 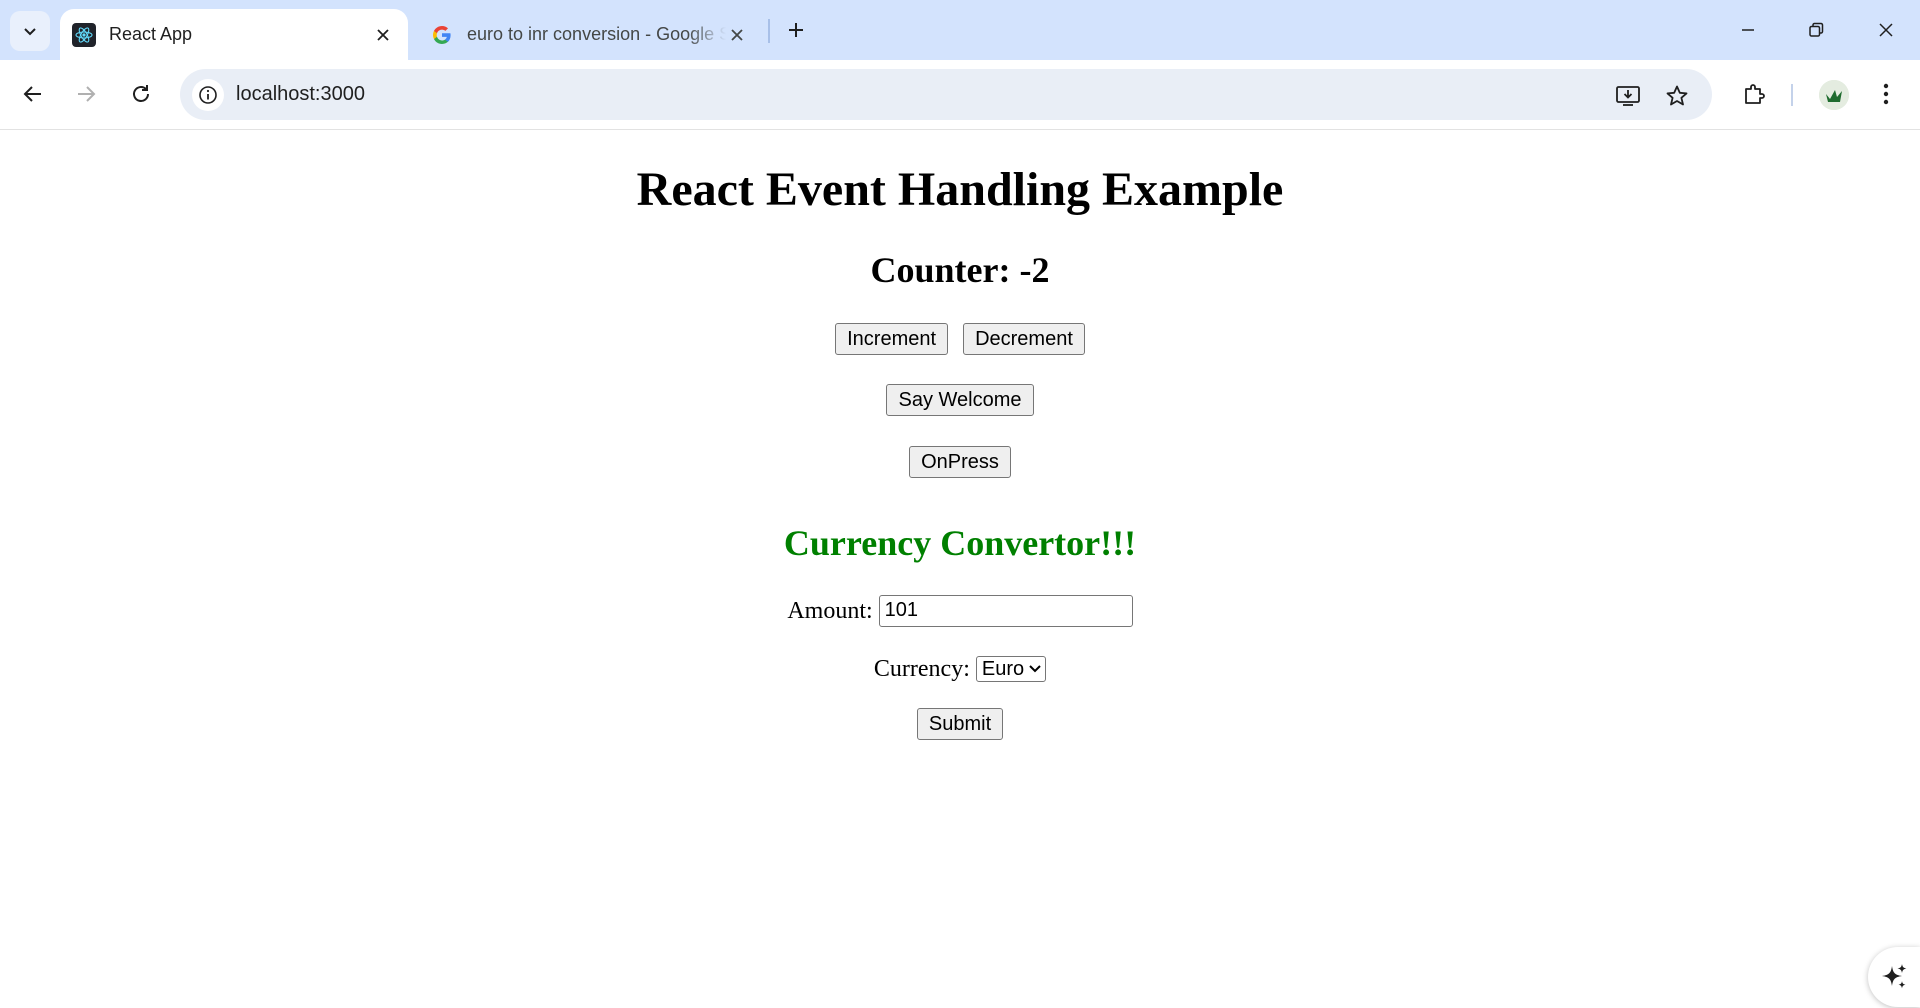 What do you see at coordinates (1003, 668) in the screenshot?
I see `currency-selected-value: Euro` at bounding box center [1003, 668].